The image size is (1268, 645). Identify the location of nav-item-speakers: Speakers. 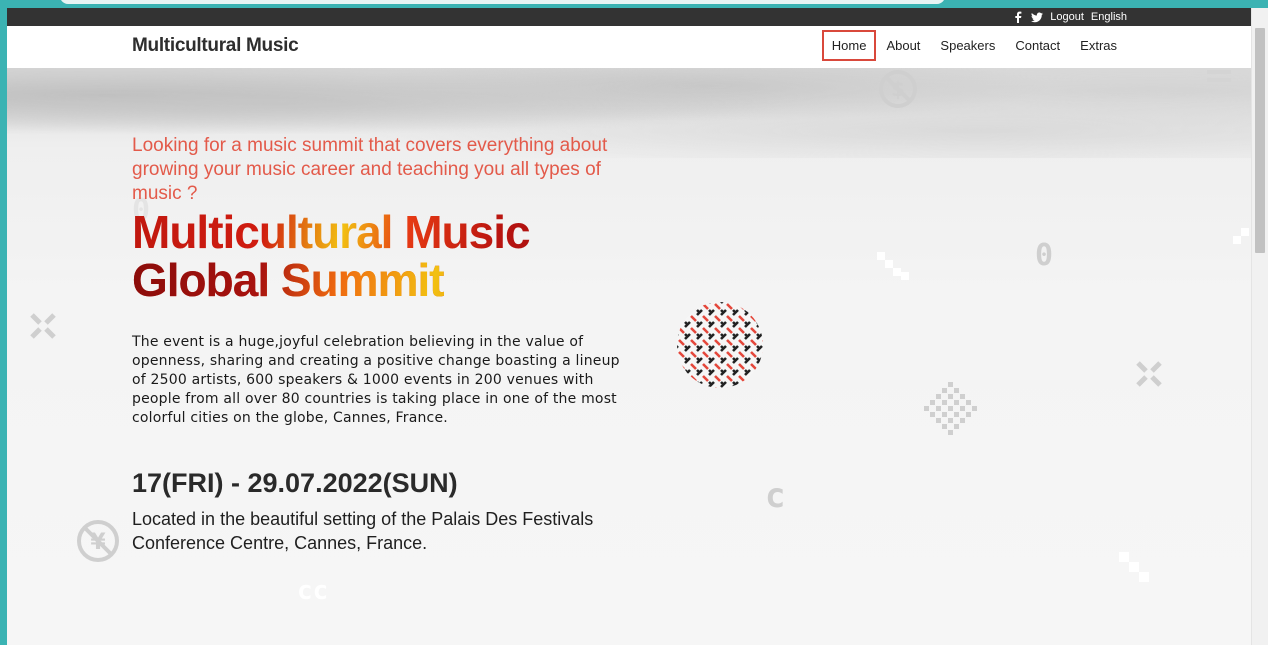
(967, 45).